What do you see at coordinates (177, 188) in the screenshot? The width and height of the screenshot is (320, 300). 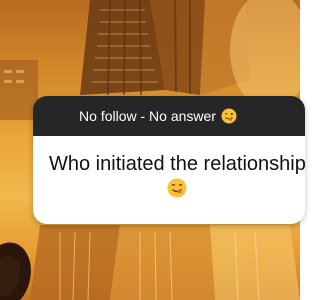 I see `face-savoring-food-icon` at bounding box center [177, 188].